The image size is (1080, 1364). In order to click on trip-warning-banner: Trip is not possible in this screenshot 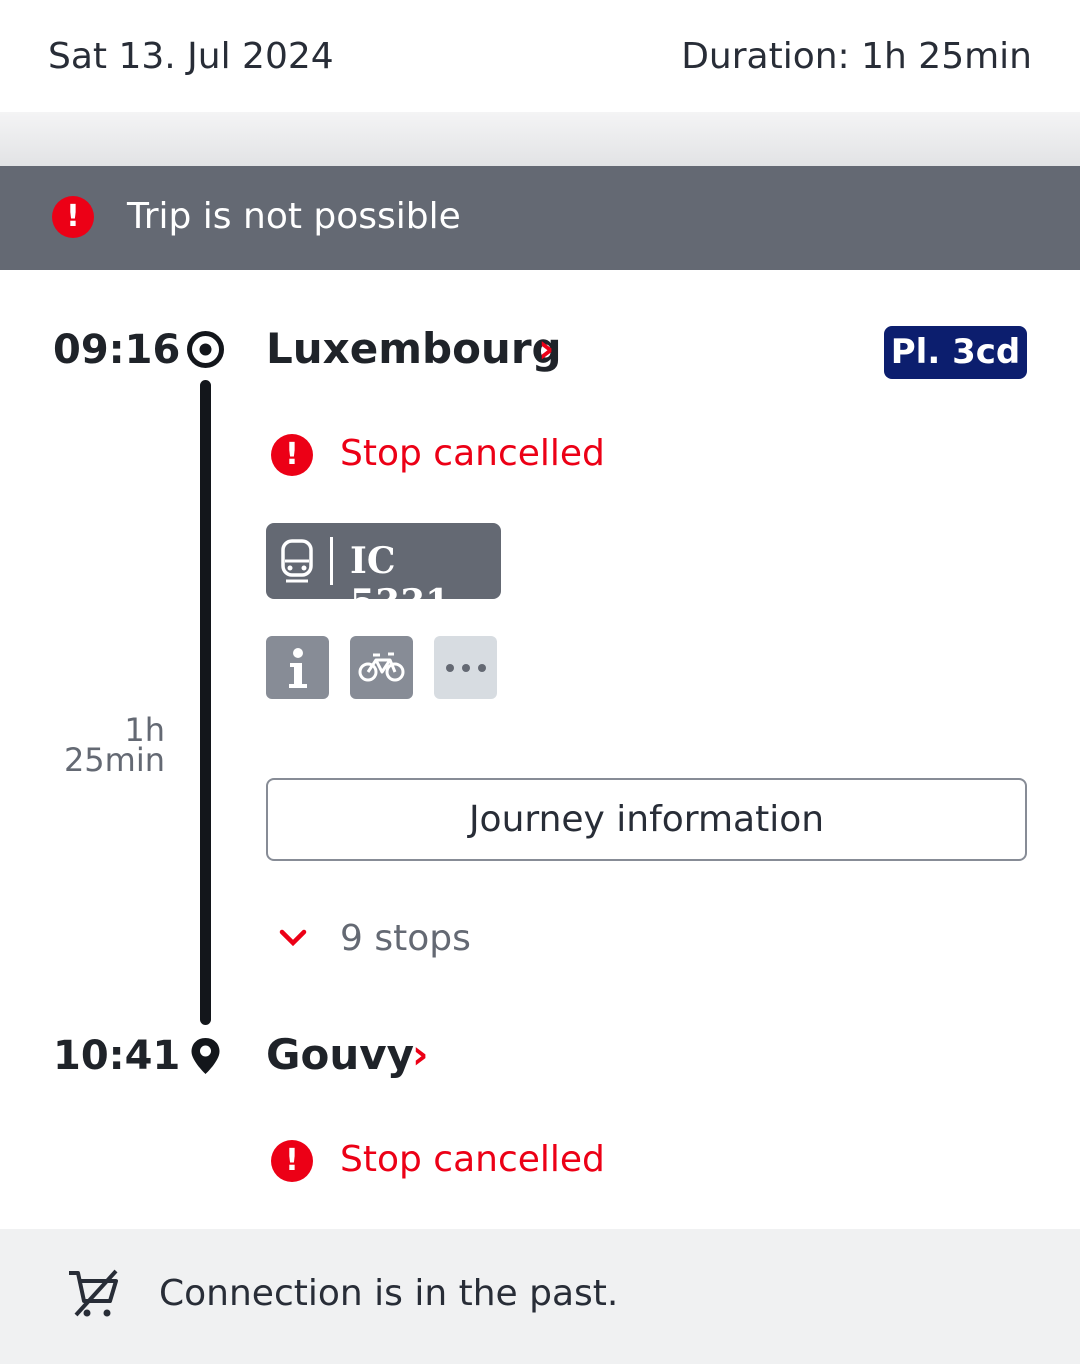, I will do `click(540, 218)`.